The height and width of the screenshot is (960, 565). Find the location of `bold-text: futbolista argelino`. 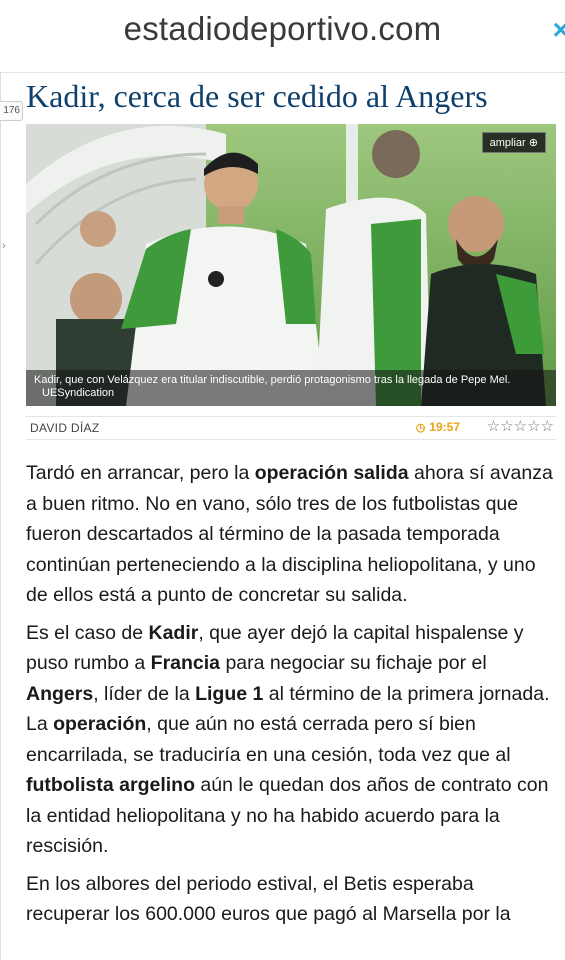

bold-text: futbolista argelino is located at coordinates (111, 785).